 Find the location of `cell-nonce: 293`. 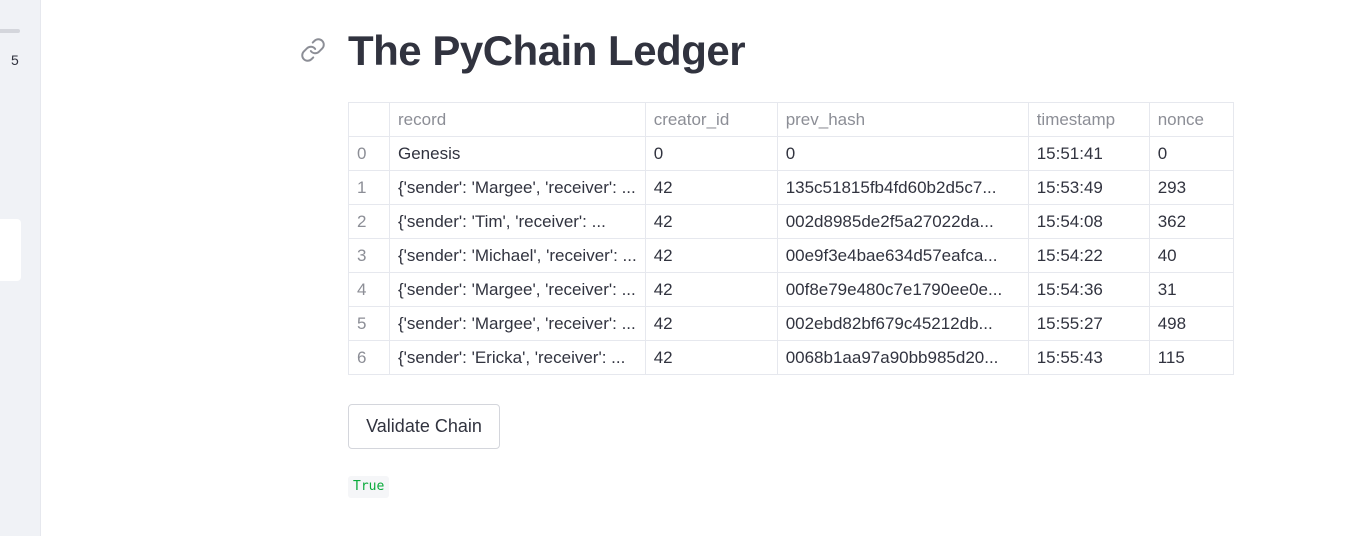

cell-nonce: 293 is located at coordinates (1191, 187).